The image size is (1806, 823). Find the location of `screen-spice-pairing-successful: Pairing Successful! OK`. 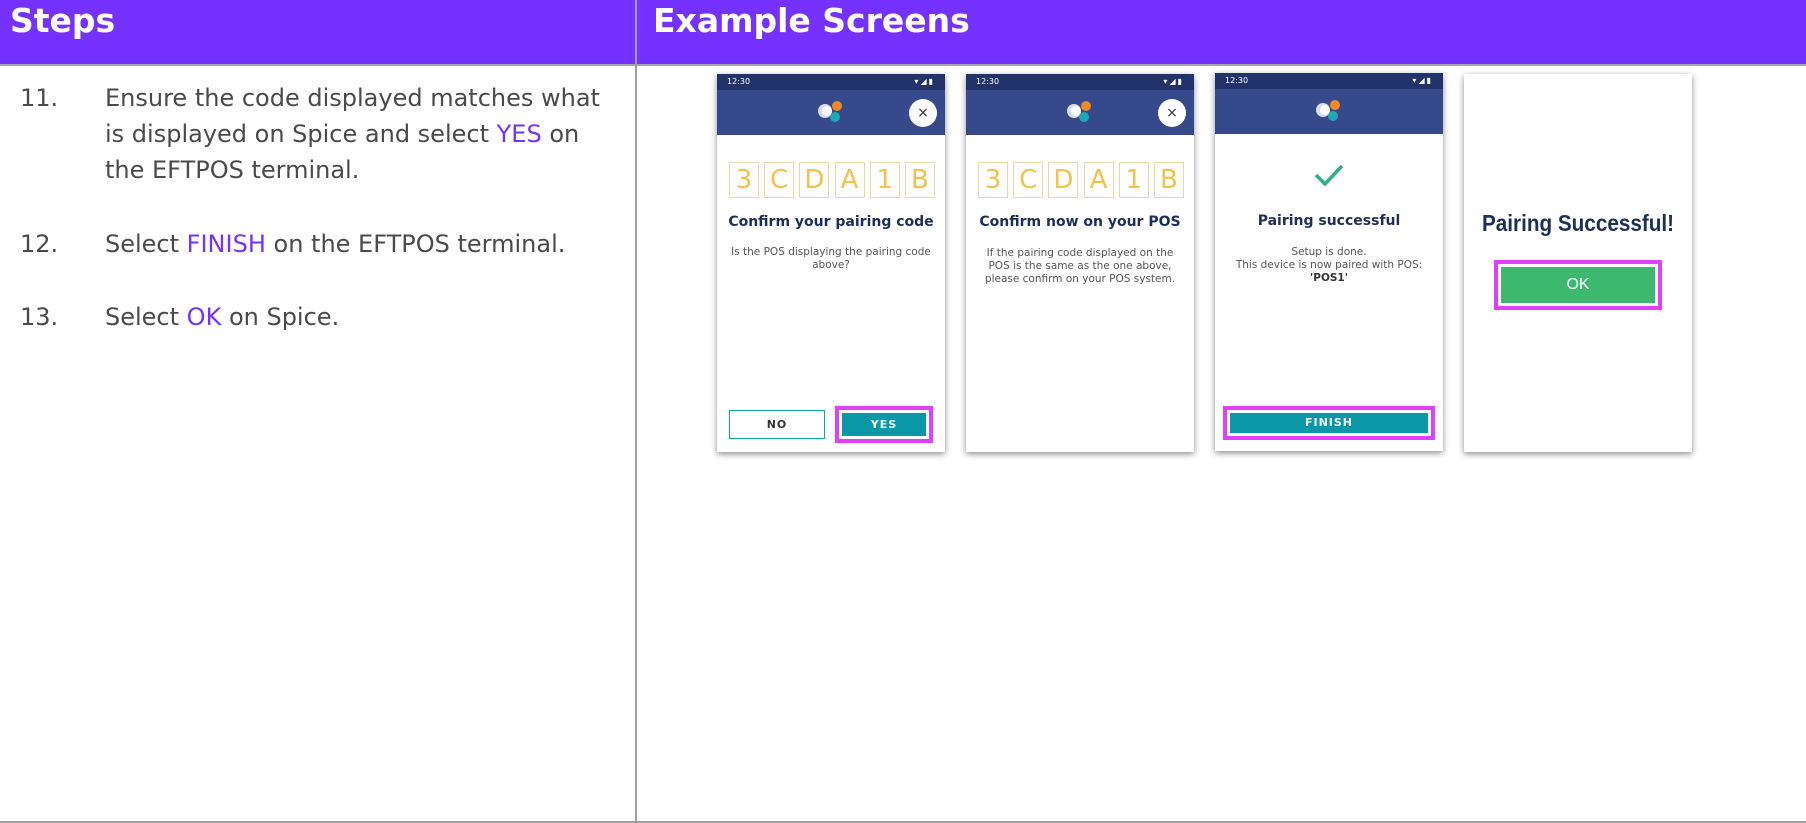

screen-spice-pairing-successful: Pairing Successful! OK is located at coordinates (1578, 263).